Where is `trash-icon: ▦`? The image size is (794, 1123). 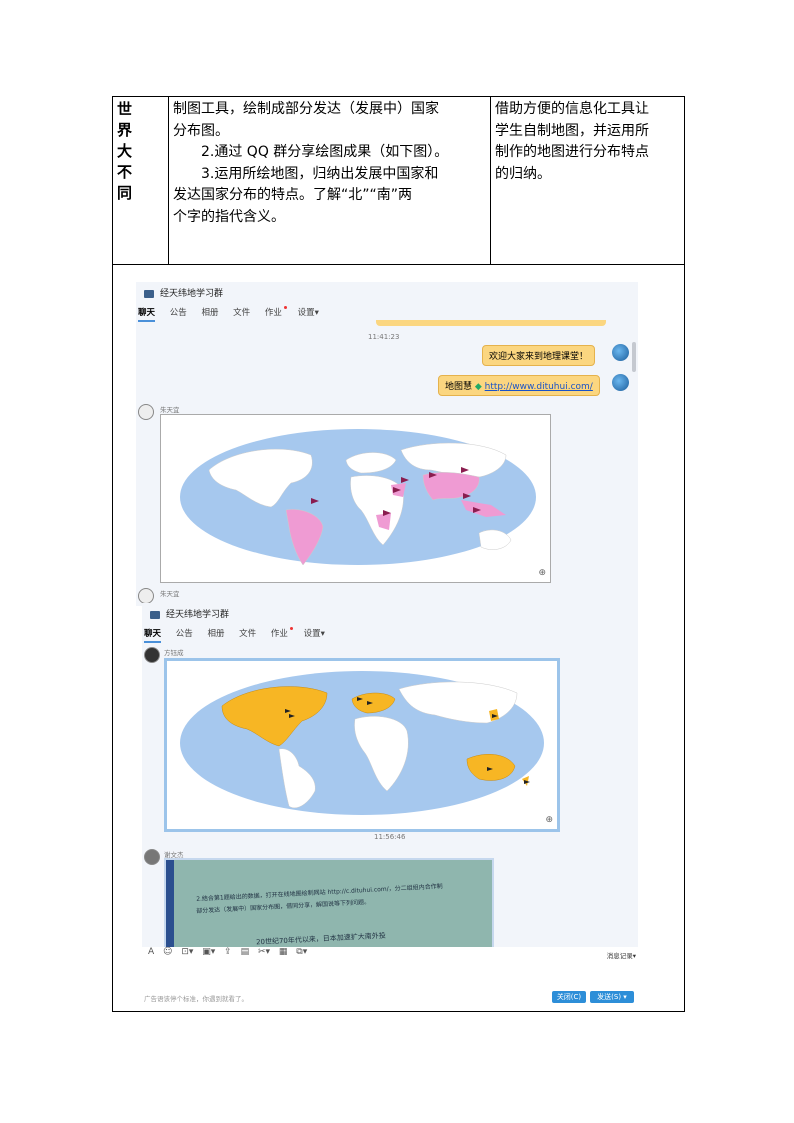
trash-icon: ▦ is located at coordinates (283, 952).